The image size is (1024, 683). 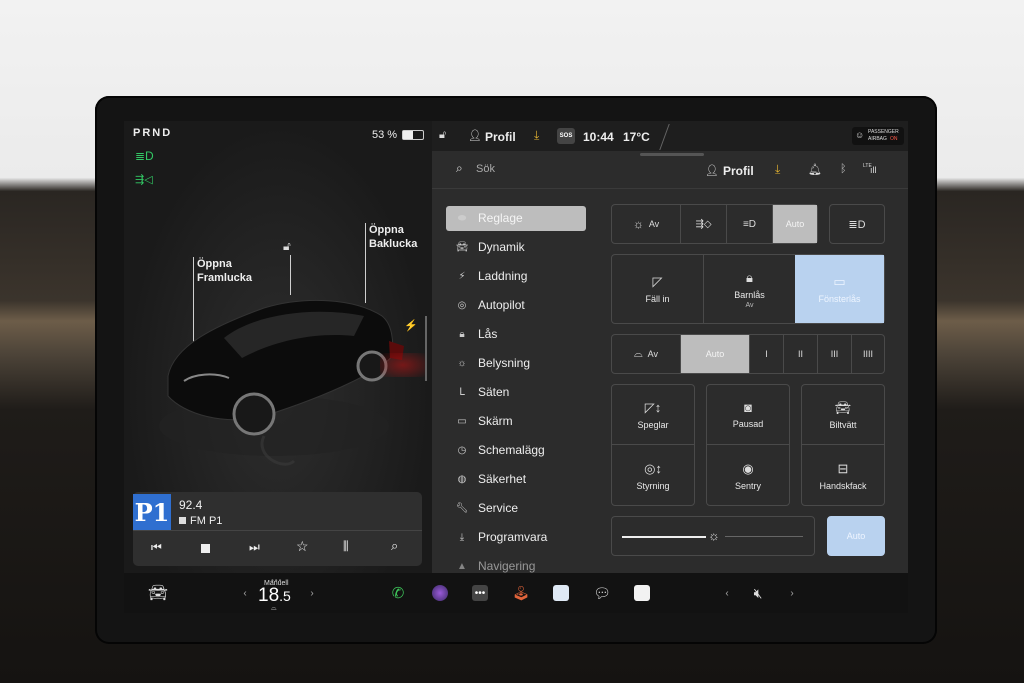 What do you see at coordinates (602, 593) in the screenshot?
I see `messages-icon: 💬︎` at bounding box center [602, 593].